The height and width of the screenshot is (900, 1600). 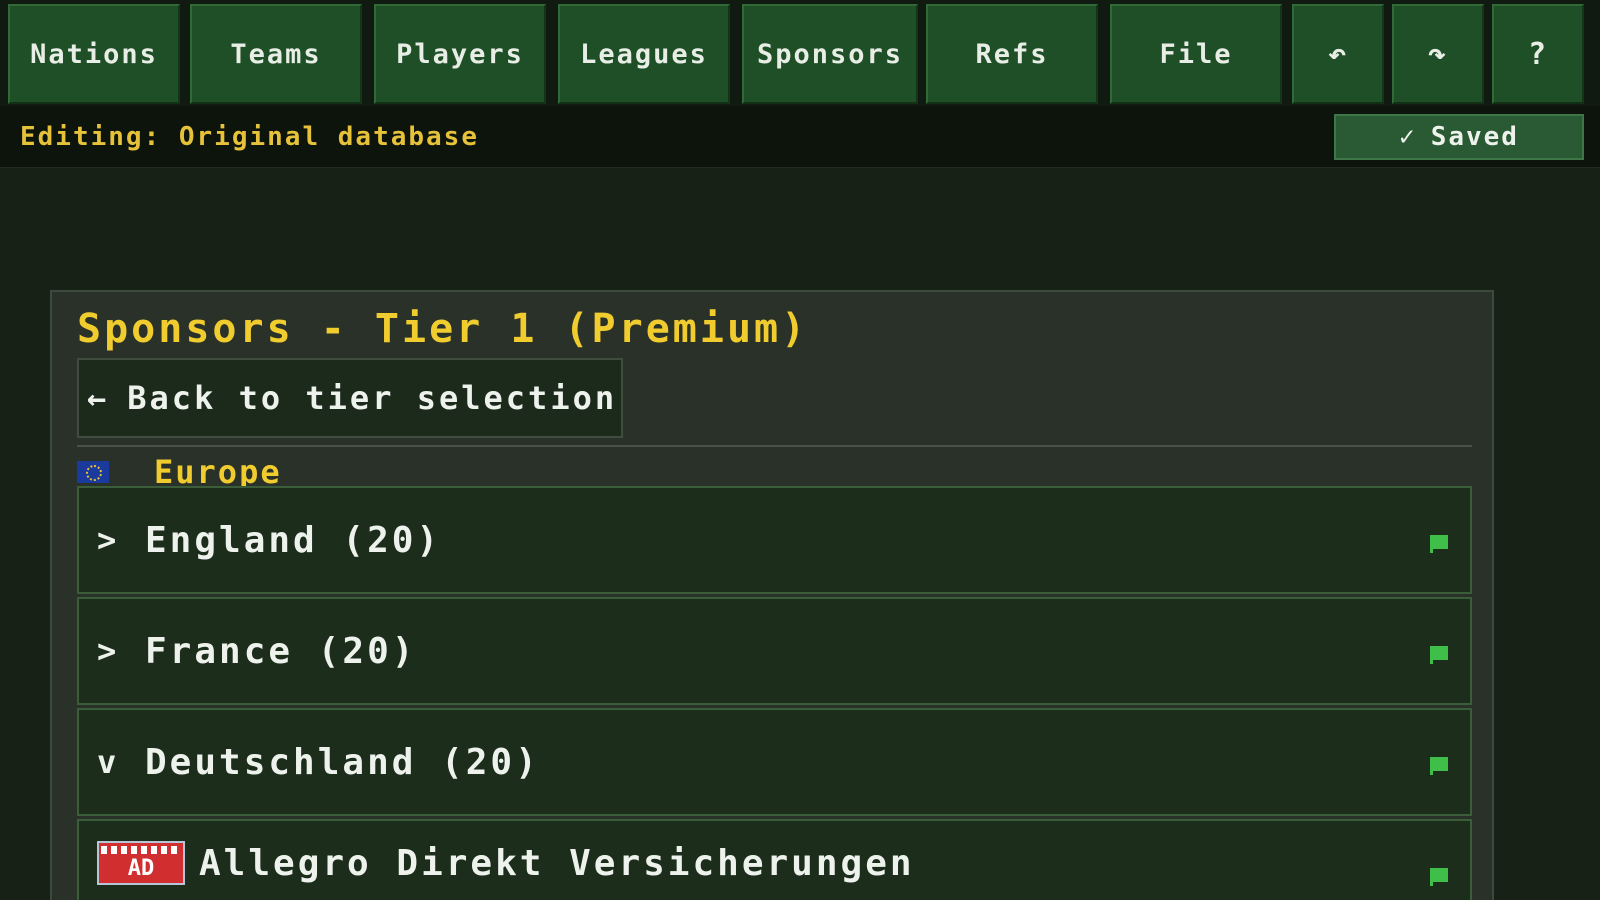 I want to click on check-icon: ✓, so click(x=1408, y=137).